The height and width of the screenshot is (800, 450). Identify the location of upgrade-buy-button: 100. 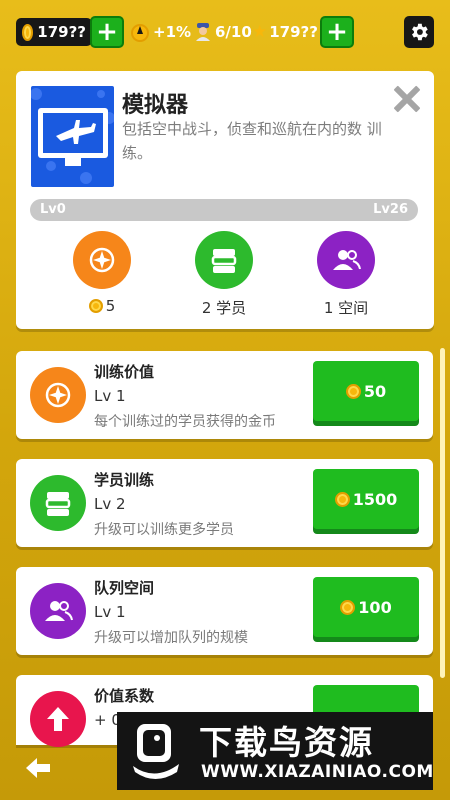
(366, 607).